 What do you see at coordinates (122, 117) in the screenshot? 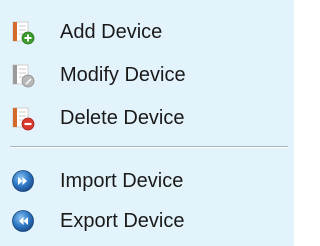
I see `menu-item-label: Delete Device` at bounding box center [122, 117].